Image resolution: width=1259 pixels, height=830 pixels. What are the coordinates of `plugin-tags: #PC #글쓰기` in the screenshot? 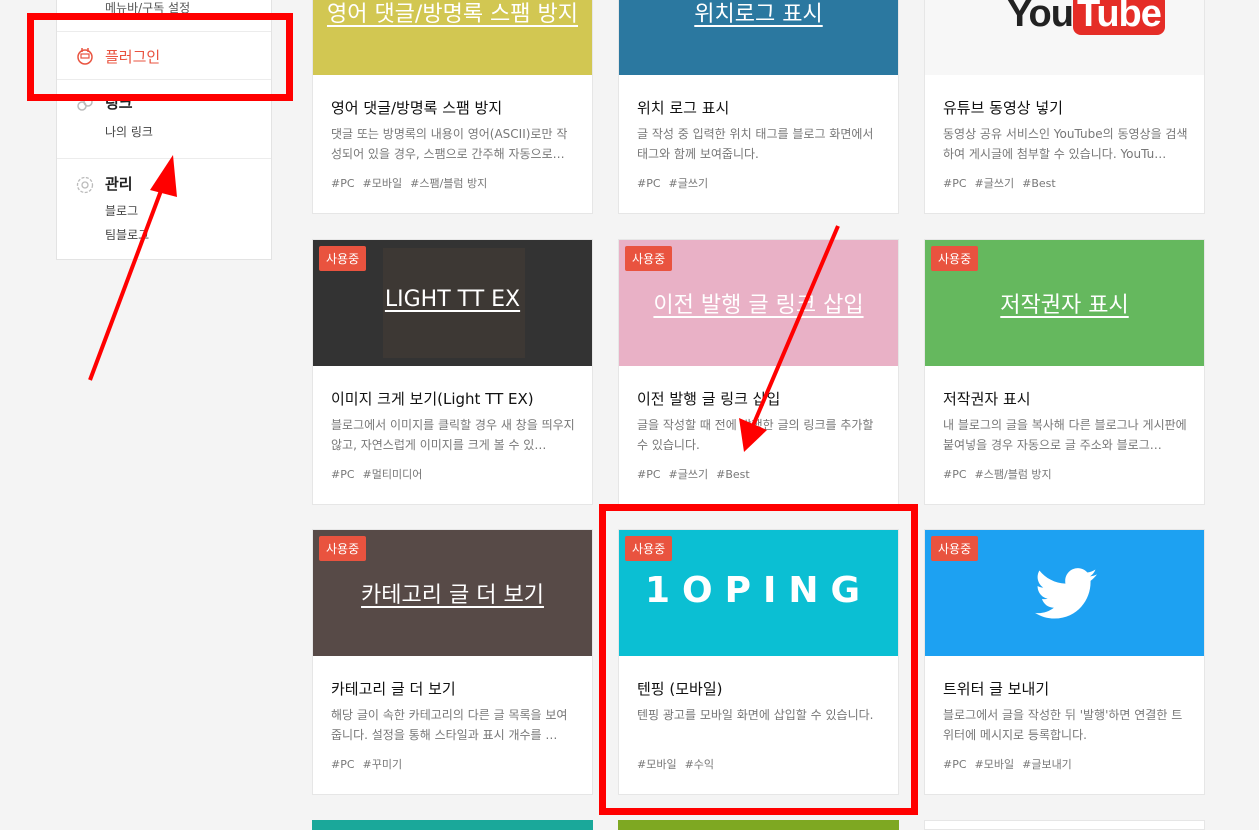 It's located at (676, 183).